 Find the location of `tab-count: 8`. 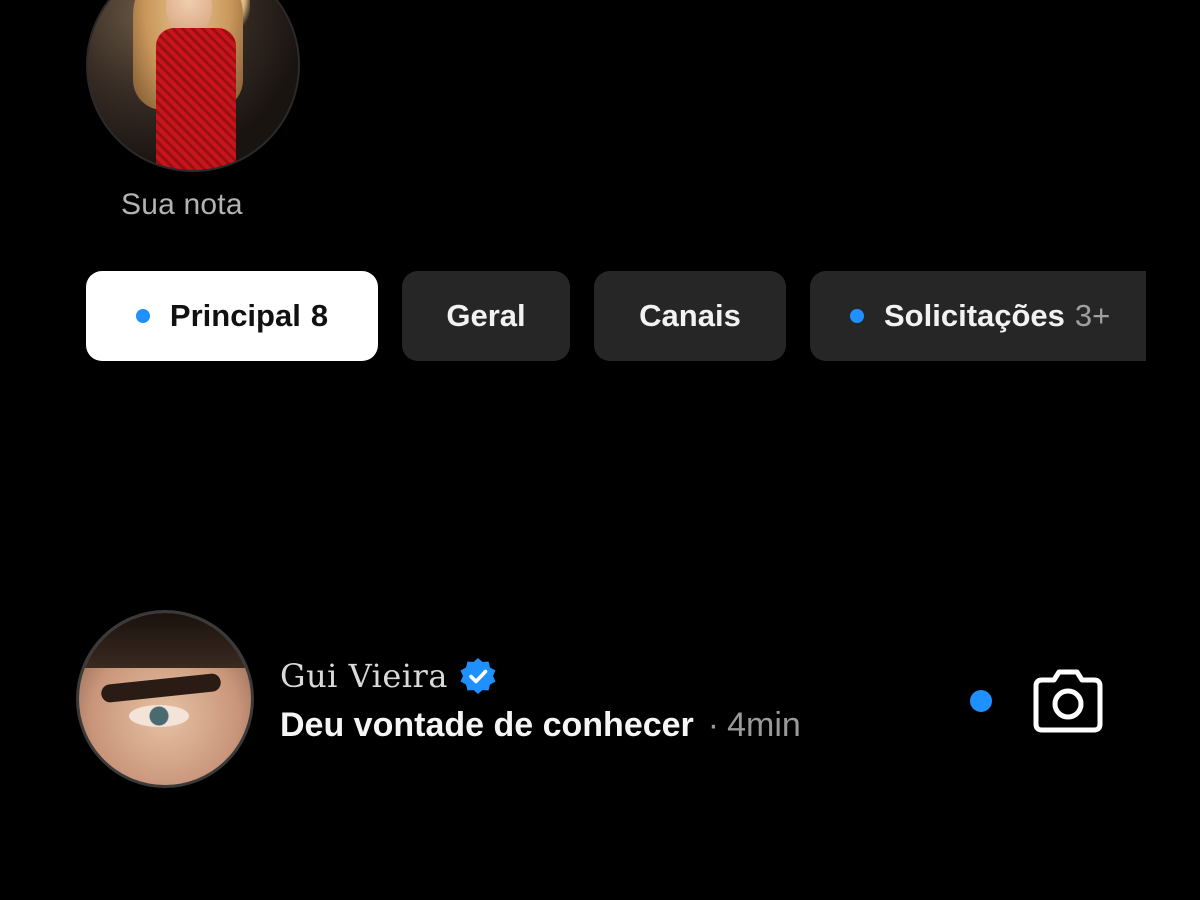

tab-count: 8 is located at coordinates (319, 315).